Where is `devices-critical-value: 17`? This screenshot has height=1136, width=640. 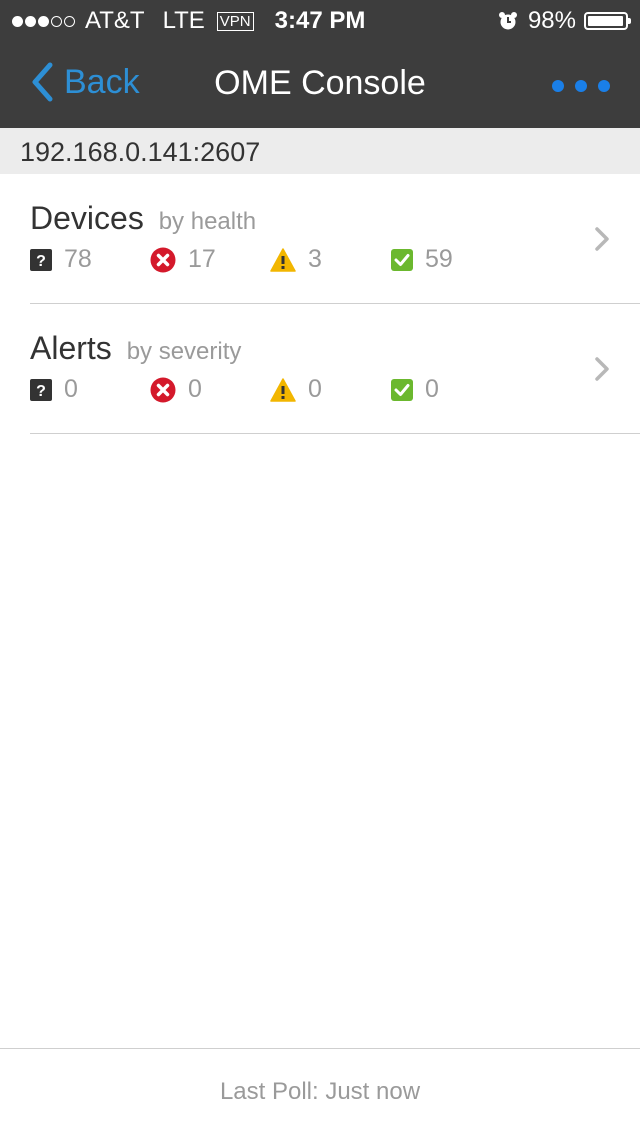
devices-critical-value: 17 is located at coordinates (202, 259).